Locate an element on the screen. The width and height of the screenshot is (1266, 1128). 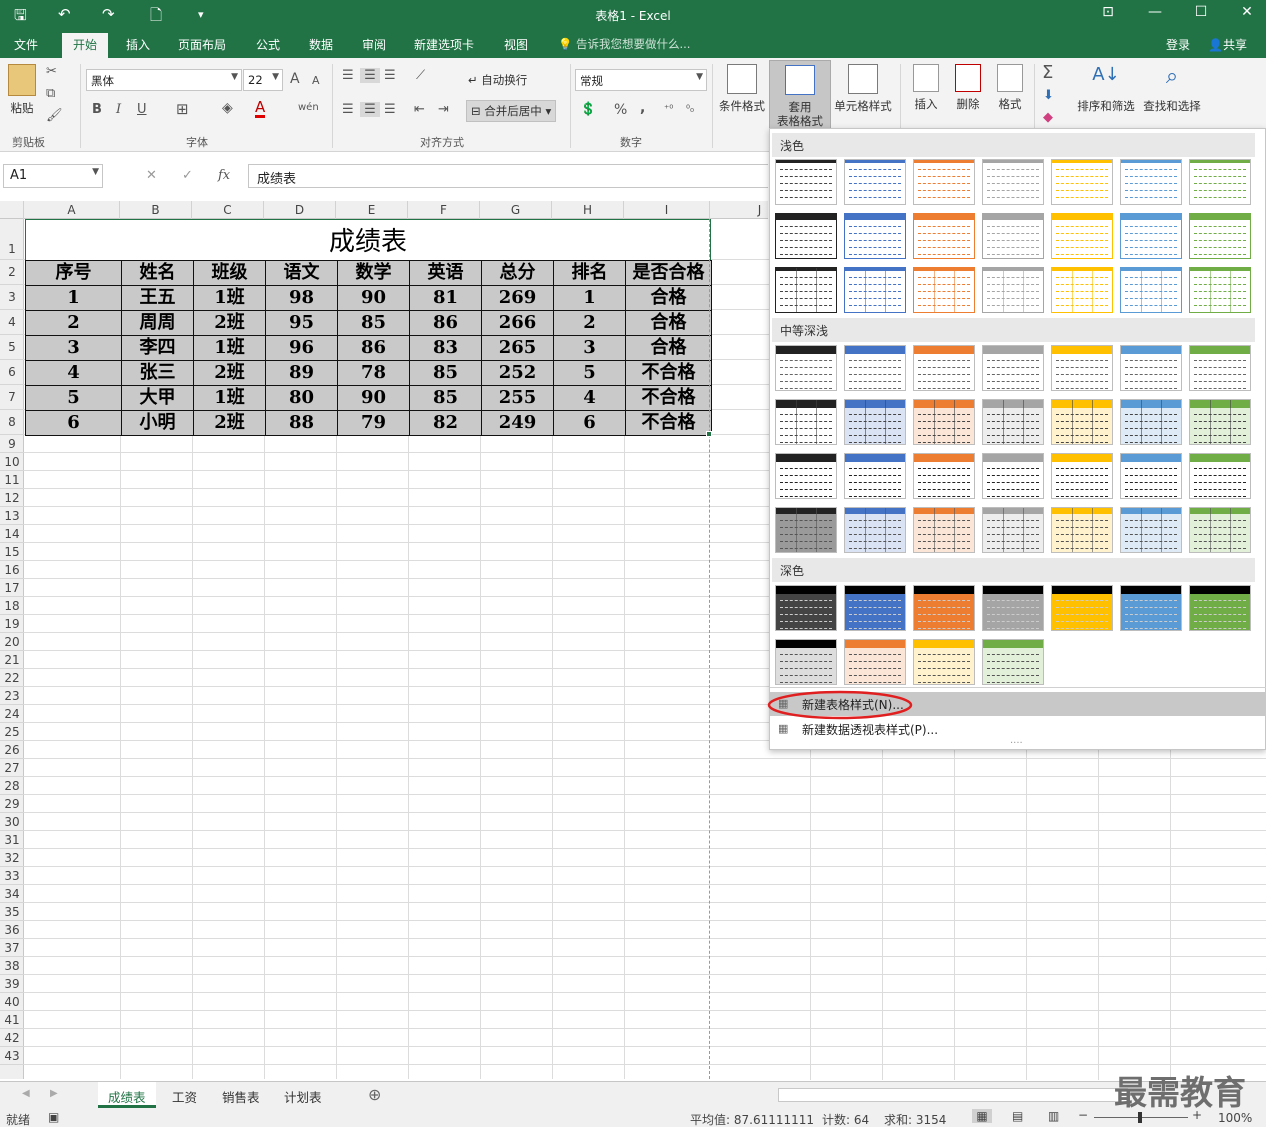
tab-review: 审阅 is located at coordinates (374, 44).